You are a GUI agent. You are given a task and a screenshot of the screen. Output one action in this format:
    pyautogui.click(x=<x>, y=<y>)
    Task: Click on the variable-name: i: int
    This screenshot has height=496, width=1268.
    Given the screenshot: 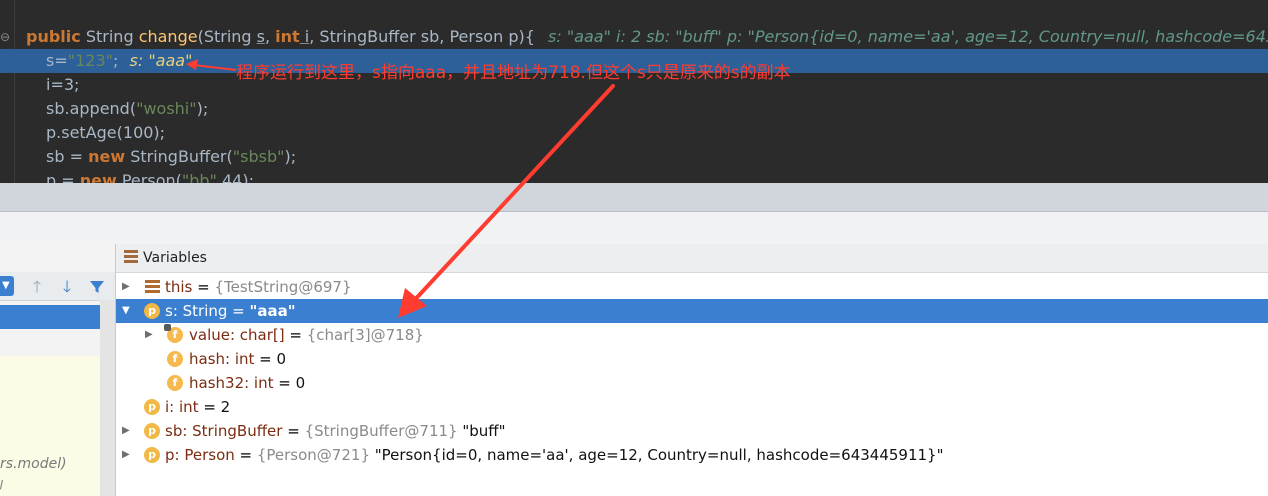 What is the action you would take?
    pyautogui.click(x=182, y=407)
    